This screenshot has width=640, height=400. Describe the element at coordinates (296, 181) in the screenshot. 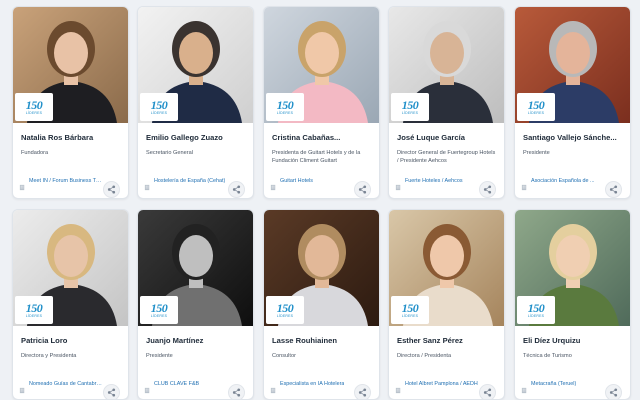

I see `organization-name: Guitart Hotels` at that location.